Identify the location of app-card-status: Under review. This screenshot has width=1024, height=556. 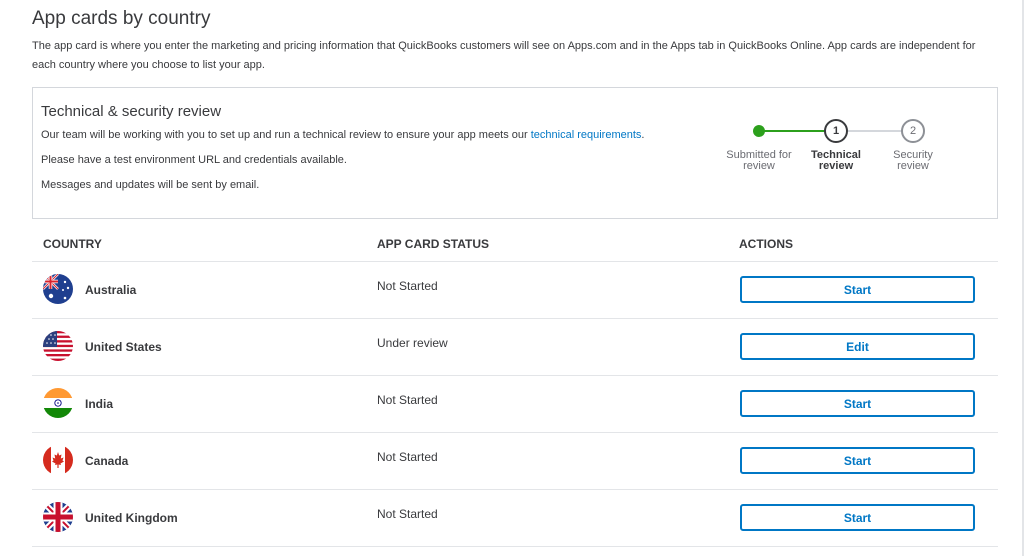
(412, 343).